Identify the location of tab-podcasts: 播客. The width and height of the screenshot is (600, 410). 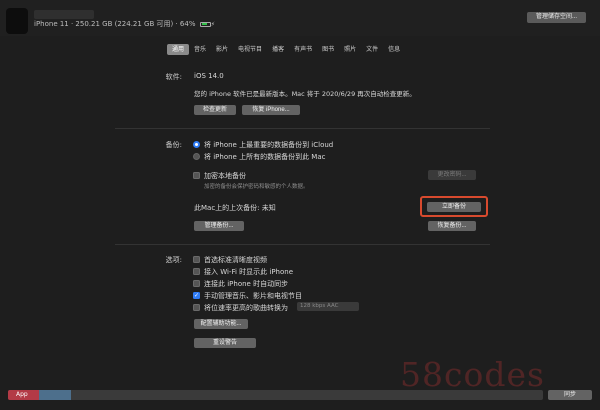
(278, 49).